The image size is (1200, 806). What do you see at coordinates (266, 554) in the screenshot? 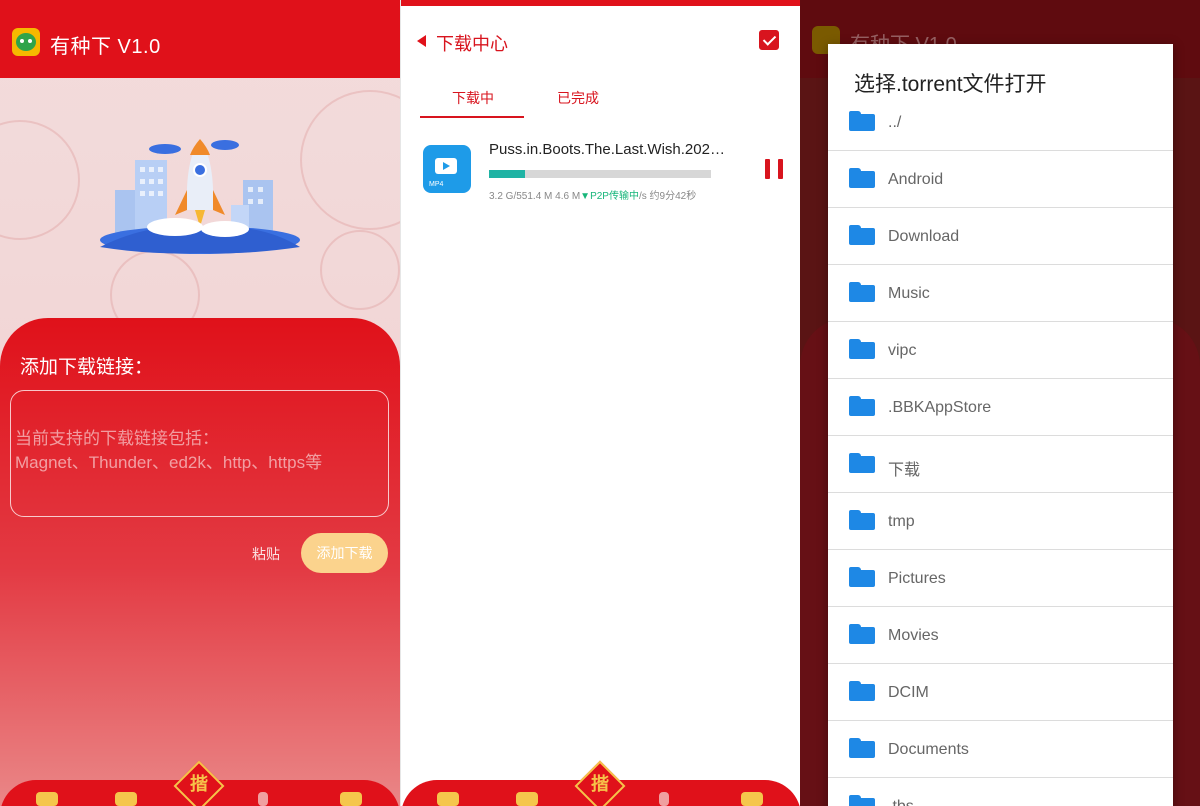
I see `paste-button: 粘贴` at bounding box center [266, 554].